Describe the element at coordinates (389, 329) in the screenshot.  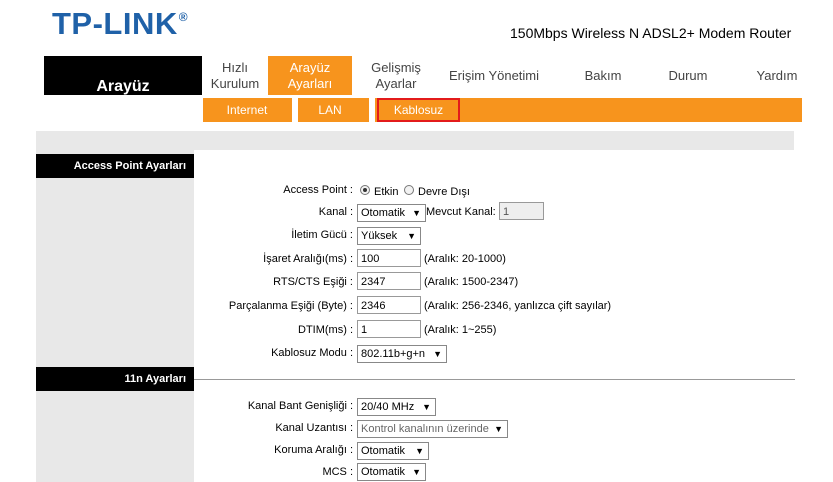
I see `dtim-input: 1` at that location.